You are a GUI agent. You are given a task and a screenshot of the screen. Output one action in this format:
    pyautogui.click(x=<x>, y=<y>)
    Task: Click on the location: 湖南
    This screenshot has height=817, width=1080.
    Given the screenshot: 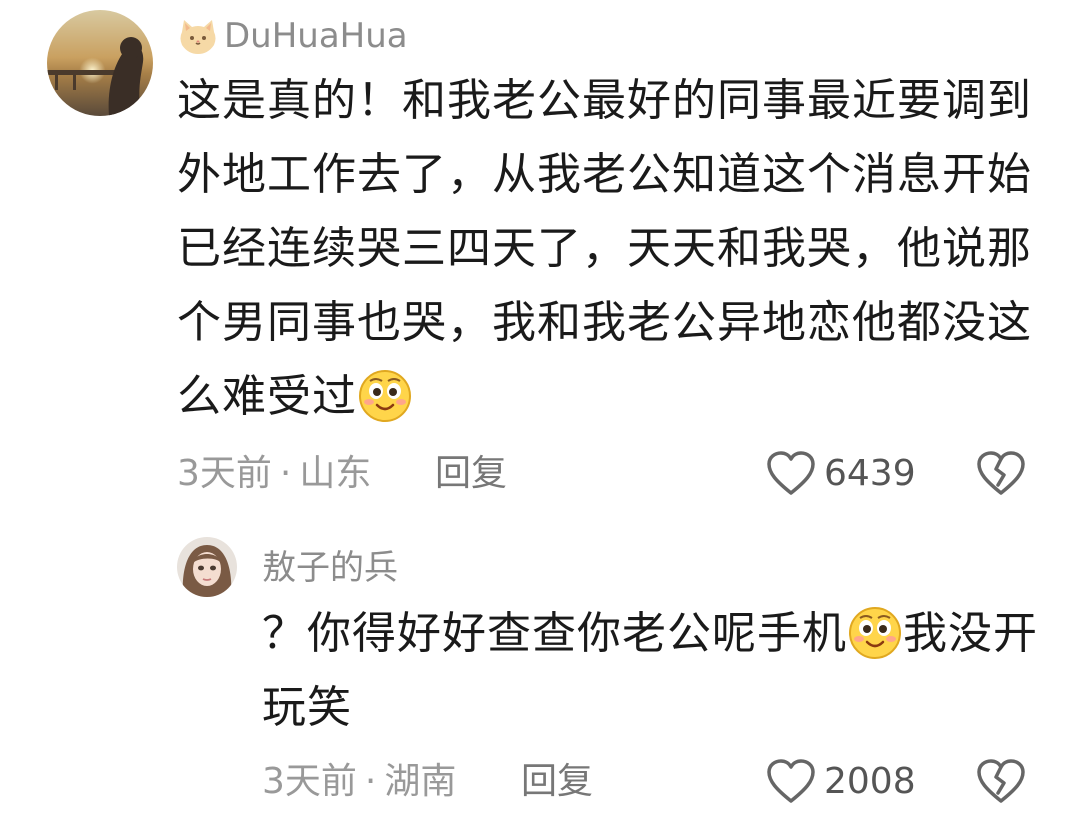 What is the action you would take?
    pyautogui.click(x=420, y=781)
    